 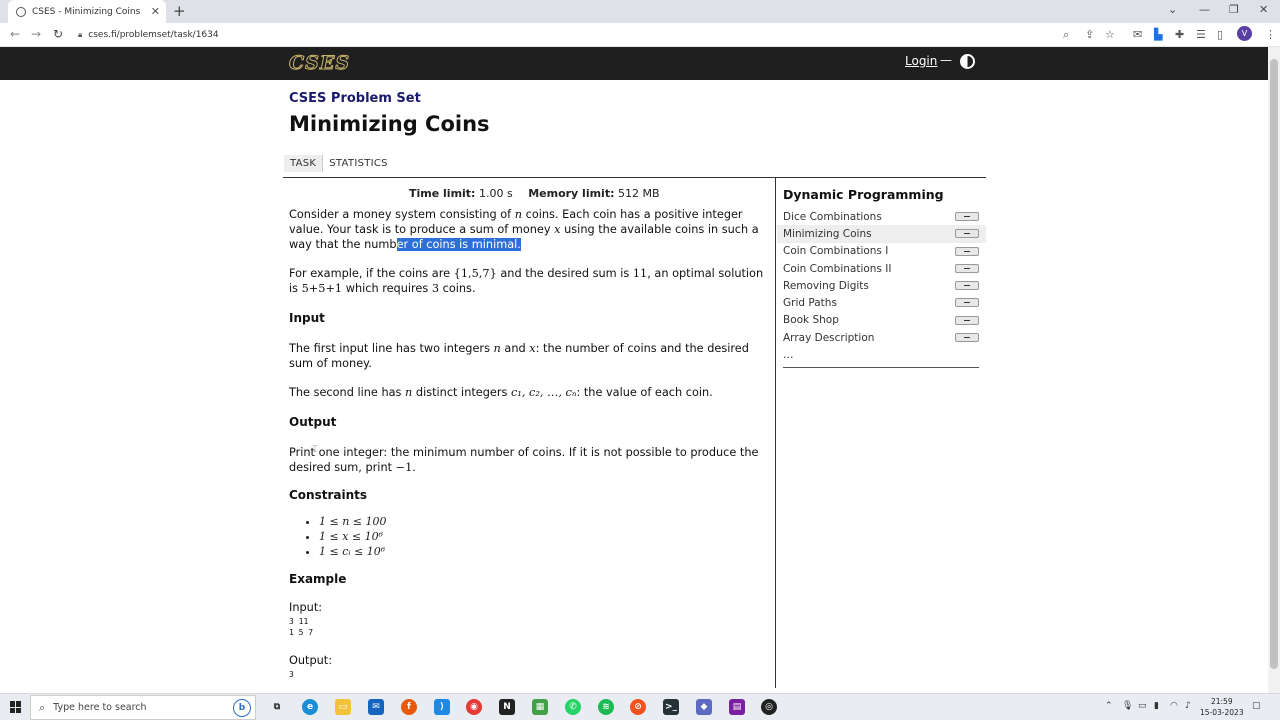 I want to click on url-text: cses.fi/problemset/task/1634, so click(x=153, y=35).